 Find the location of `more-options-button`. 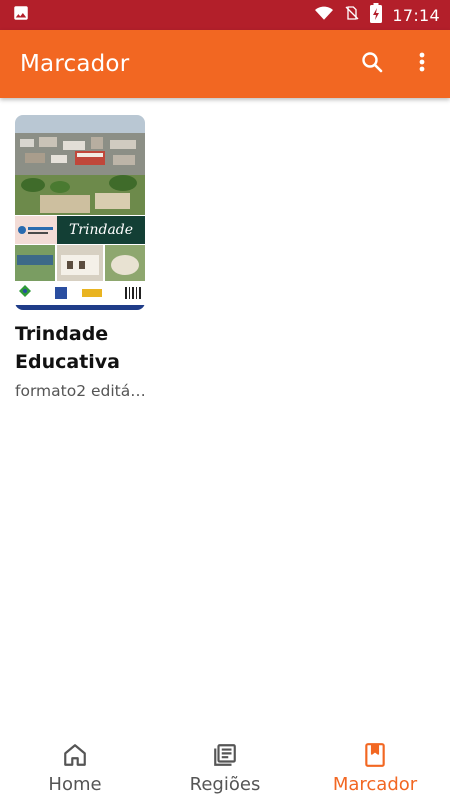

more-options-button is located at coordinates (422, 64).